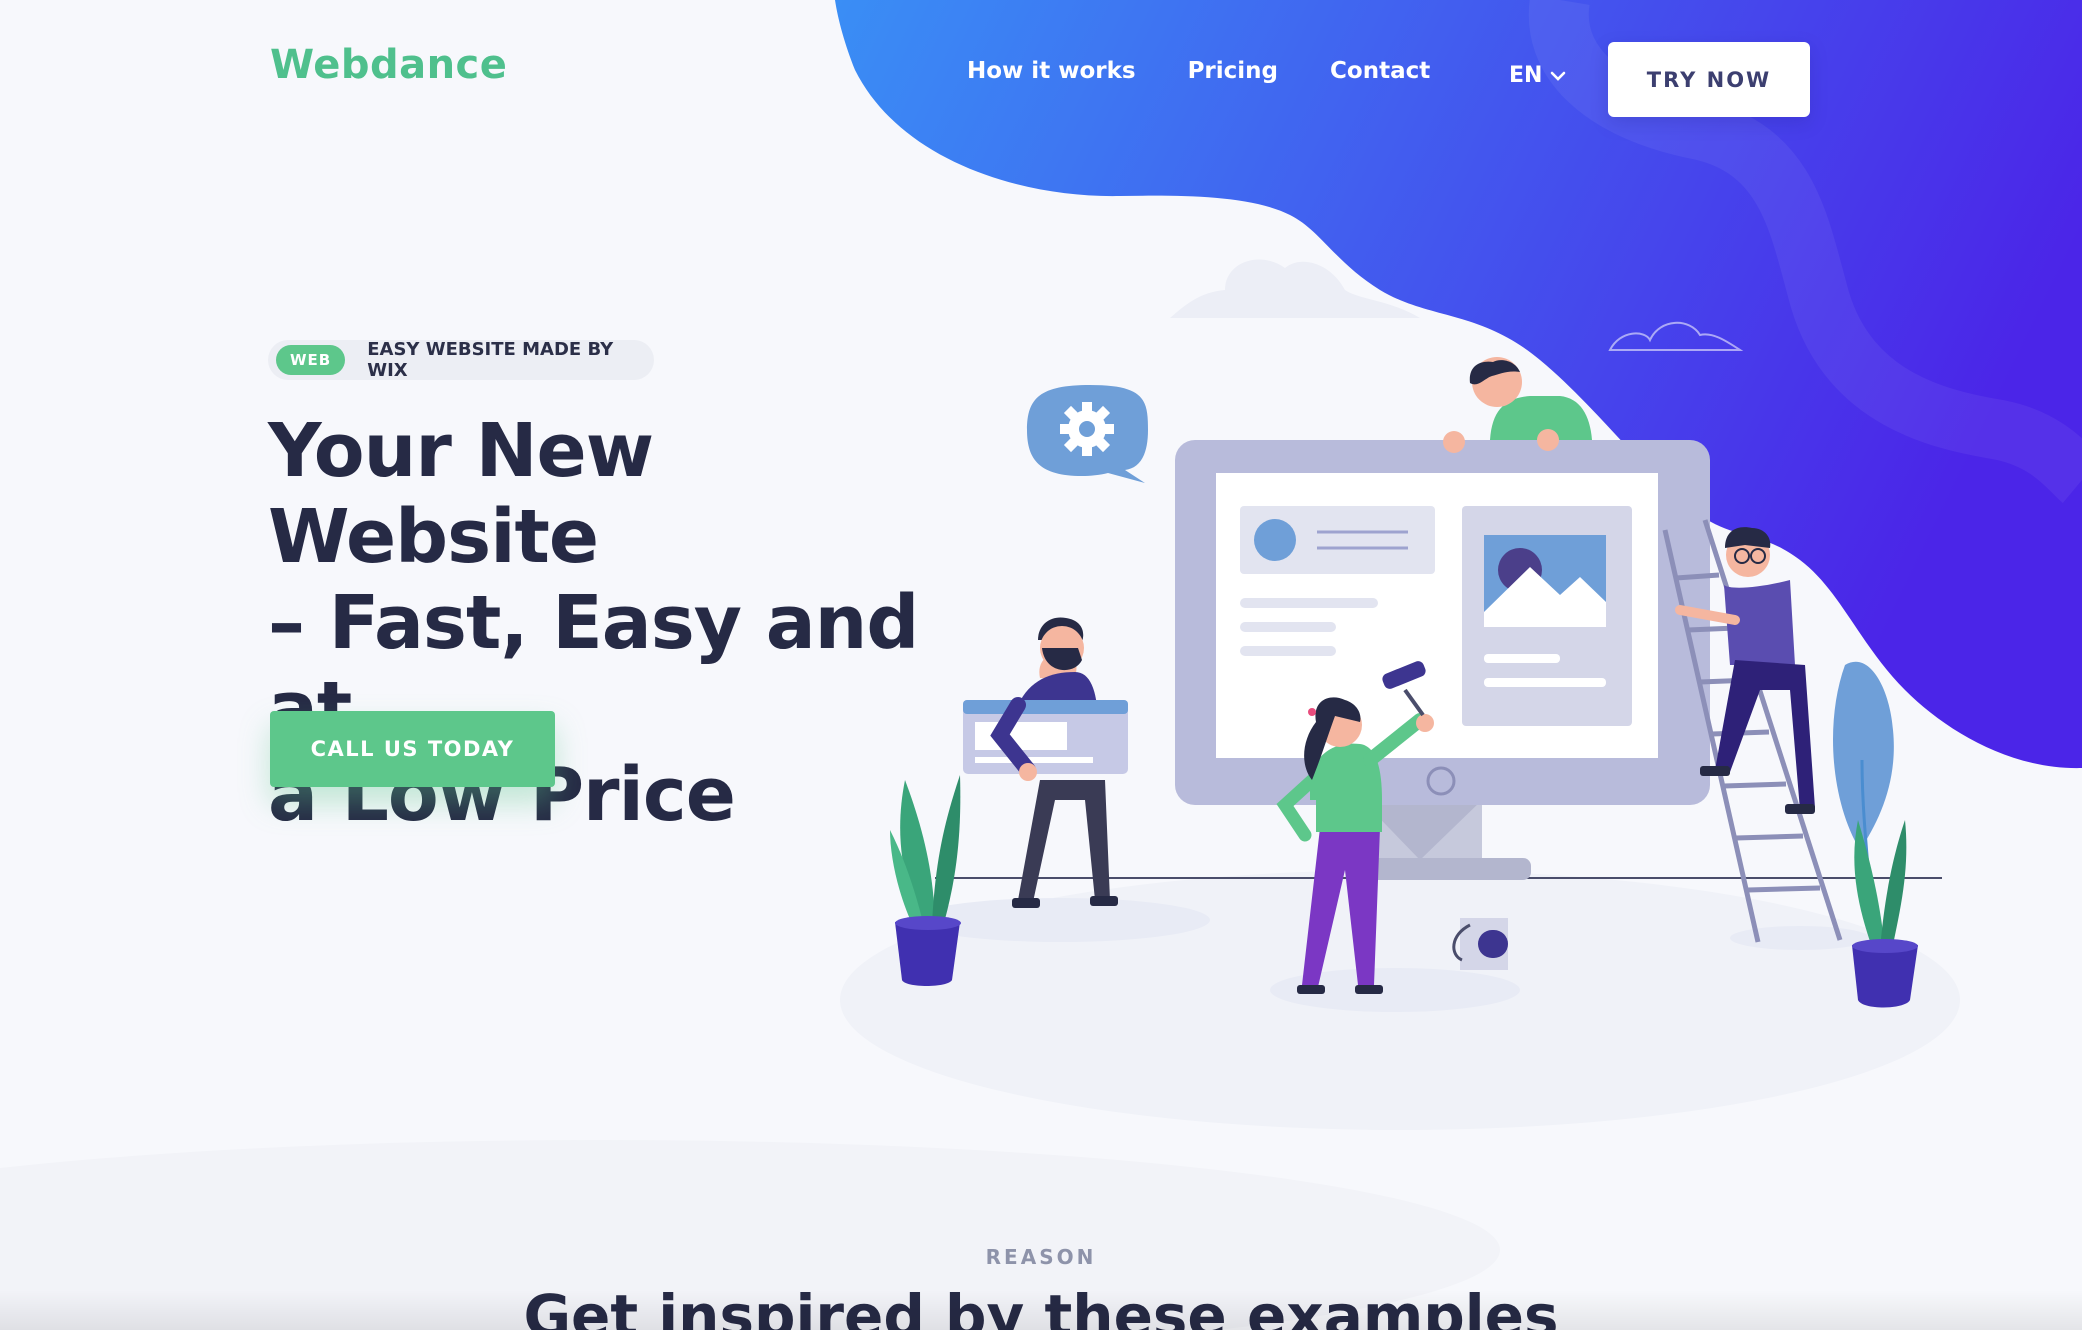 The height and width of the screenshot is (1330, 2082). What do you see at coordinates (1526, 75) in the screenshot?
I see `language-label: EN` at bounding box center [1526, 75].